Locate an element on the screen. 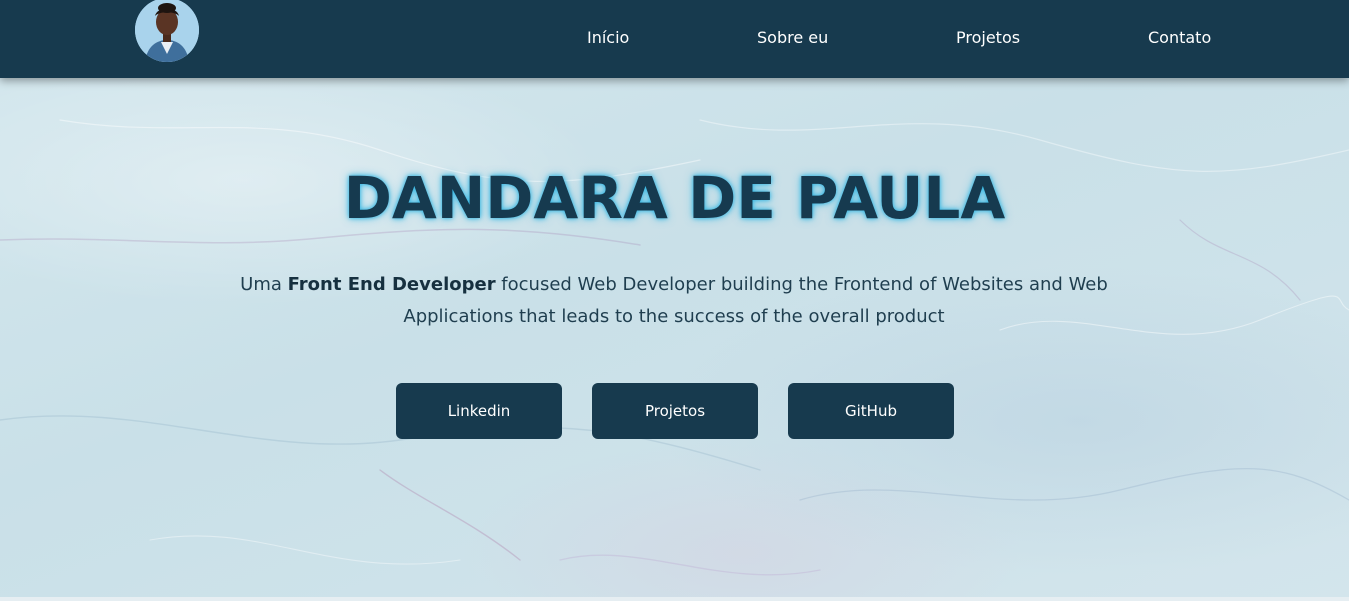 The height and width of the screenshot is (601, 1349). github-button: GitHub is located at coordinates (871, 411).